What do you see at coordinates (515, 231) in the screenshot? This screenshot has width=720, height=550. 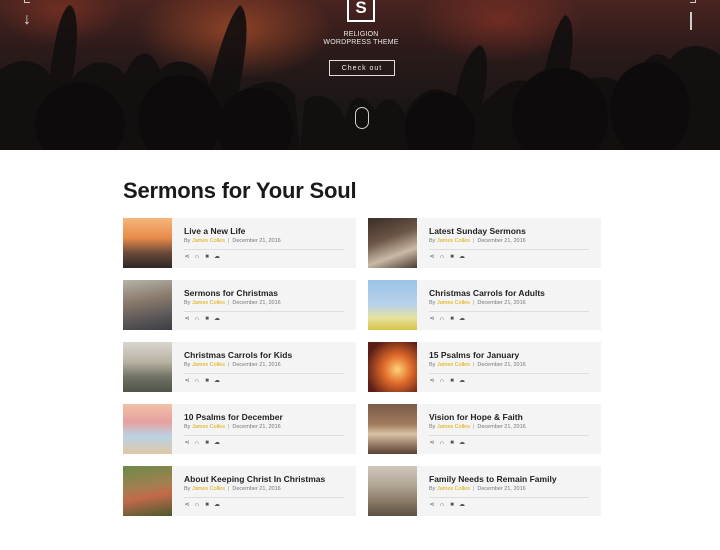 I see `sermon-title: Latest Sunday Sermons` at bounding box center [515, 231].